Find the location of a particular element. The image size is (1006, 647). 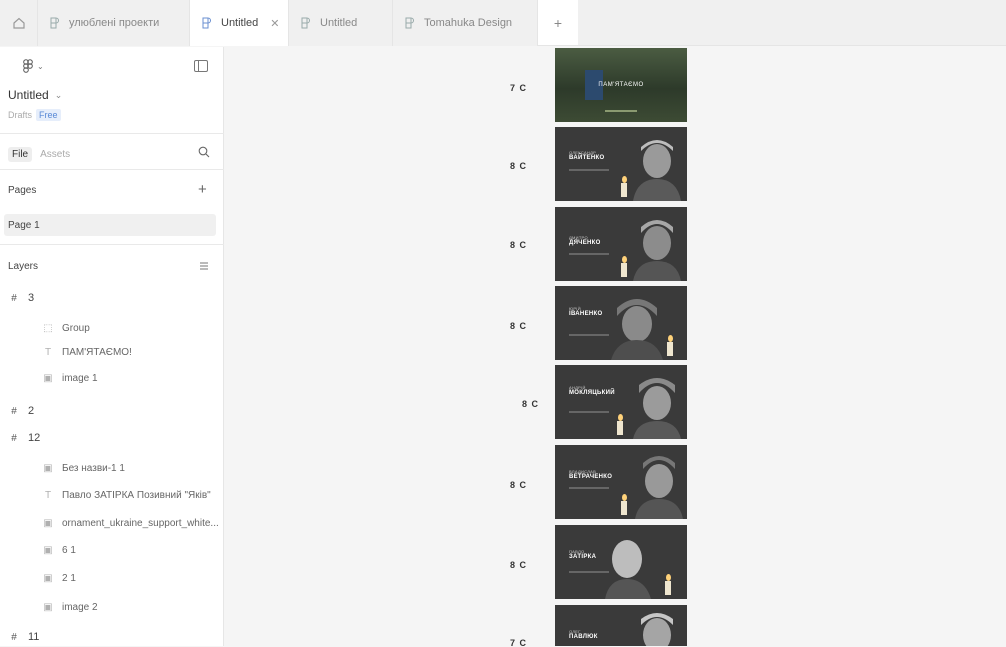

page-item-label: Page 1 is located at coordinates (24, 225).